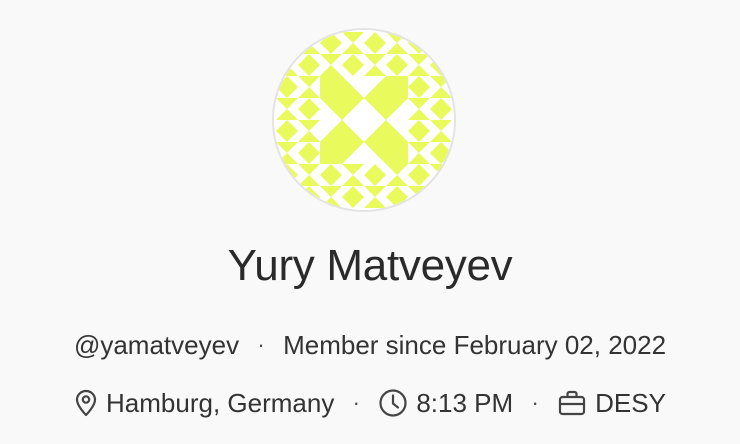 This screenshot has height=444, width=740. What do you see at coordinates (370, 265) in the screenshot?
I see `profile-name: Yury Matveyev` at bounding box center [370, 265].